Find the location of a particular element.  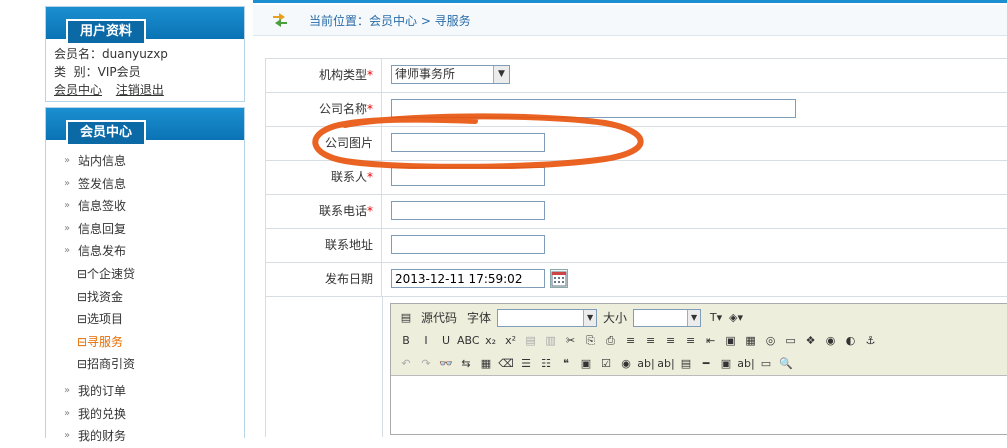

breadcrumb: 当前位置：会员中心 > 寻服务 is located at coordinates (630, 20).